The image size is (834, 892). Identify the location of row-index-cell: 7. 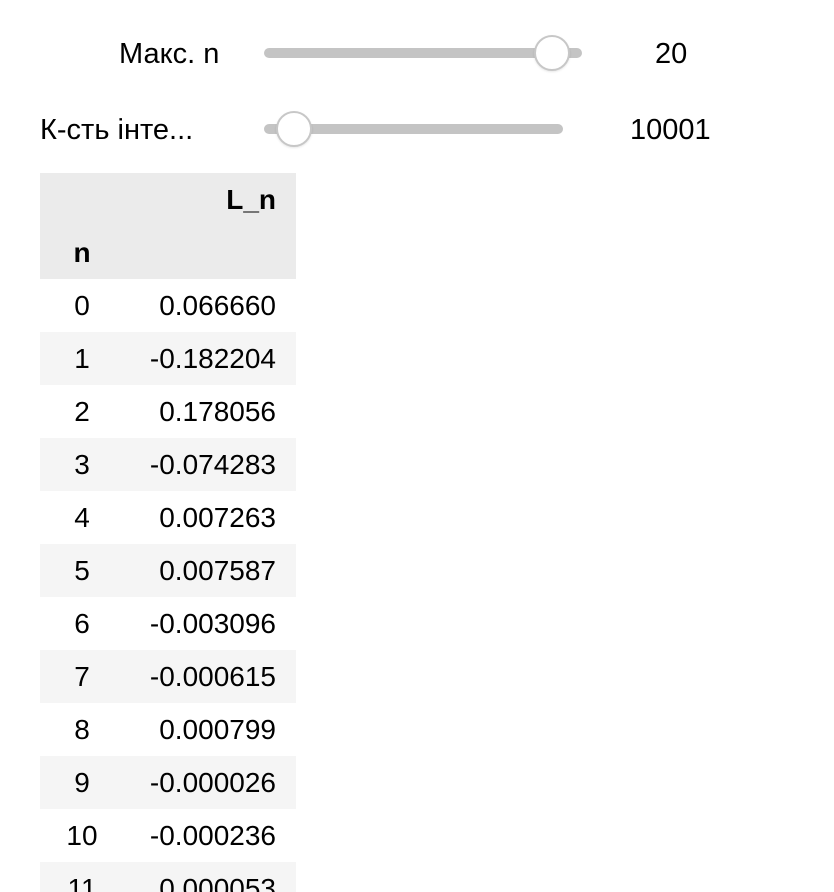
(82, 676).